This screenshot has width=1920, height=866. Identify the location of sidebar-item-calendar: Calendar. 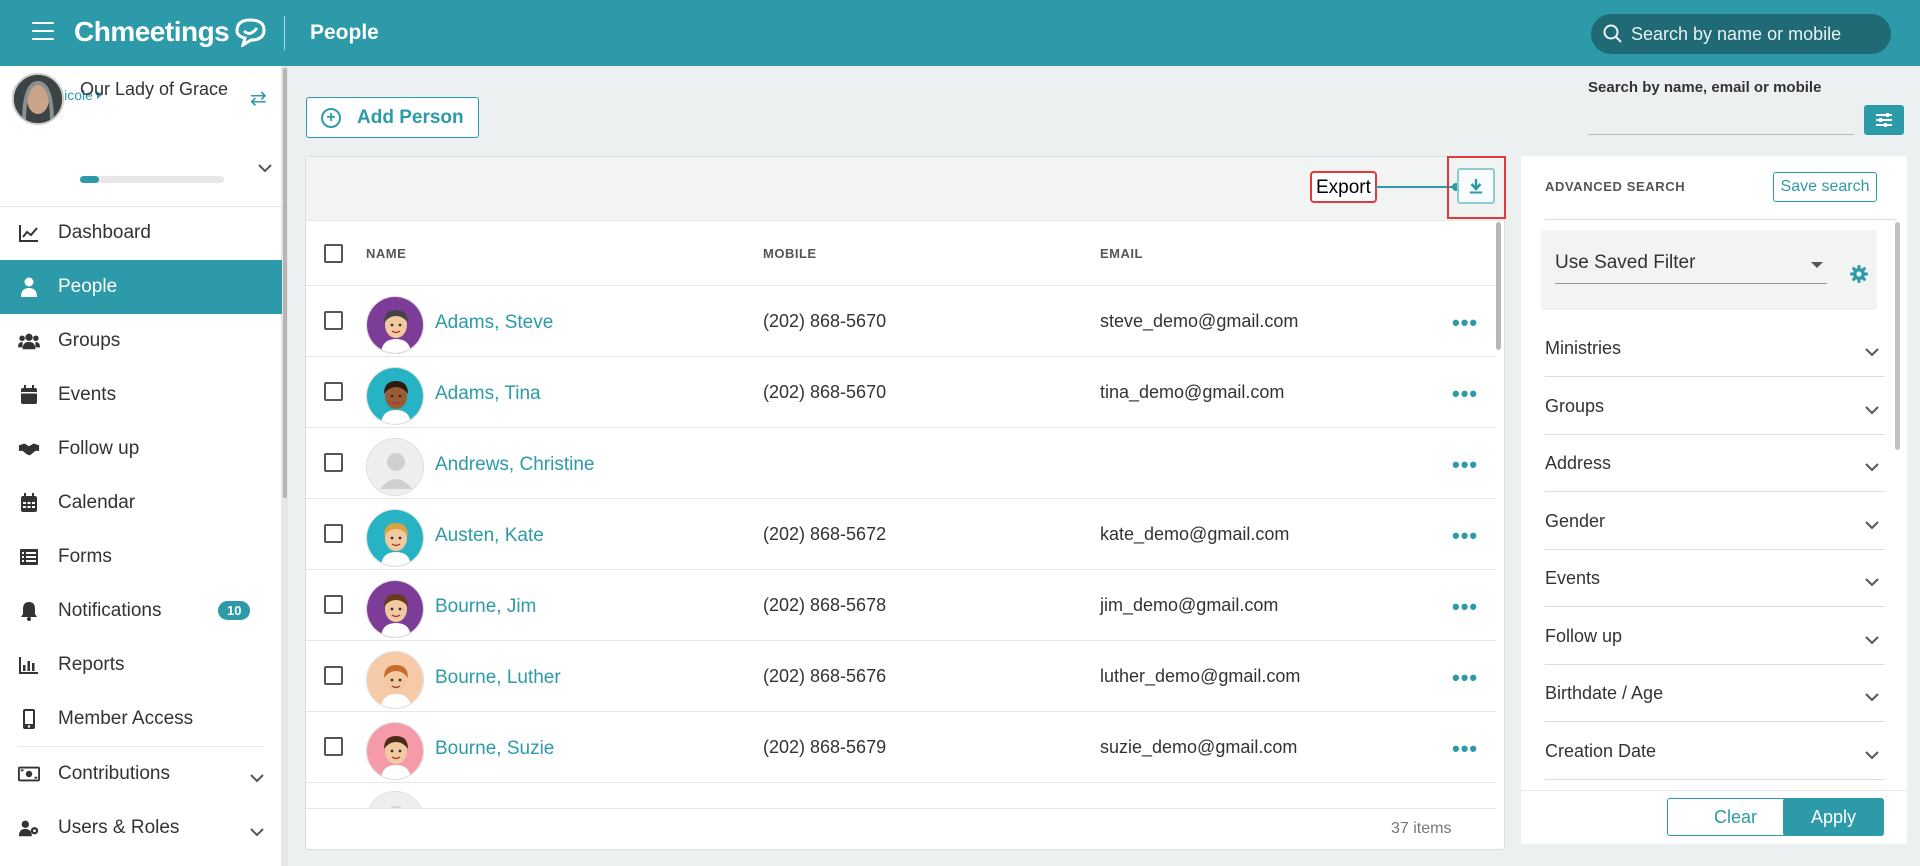
(141, 503).